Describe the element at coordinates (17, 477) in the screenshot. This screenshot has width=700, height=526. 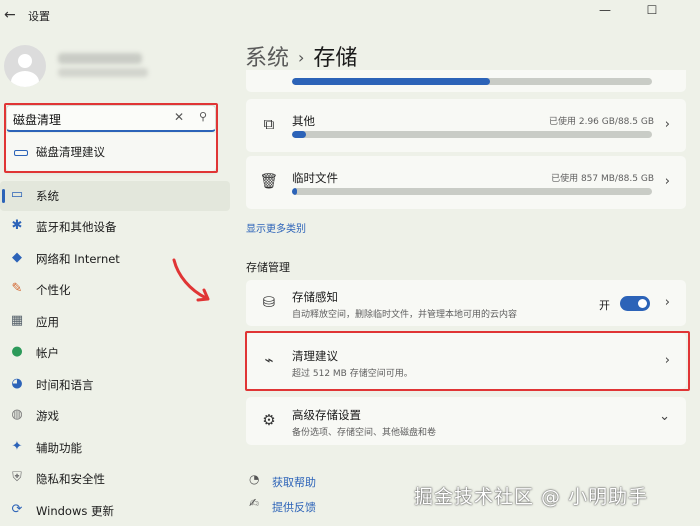
I see `shield-icon: ⛨` at that location.